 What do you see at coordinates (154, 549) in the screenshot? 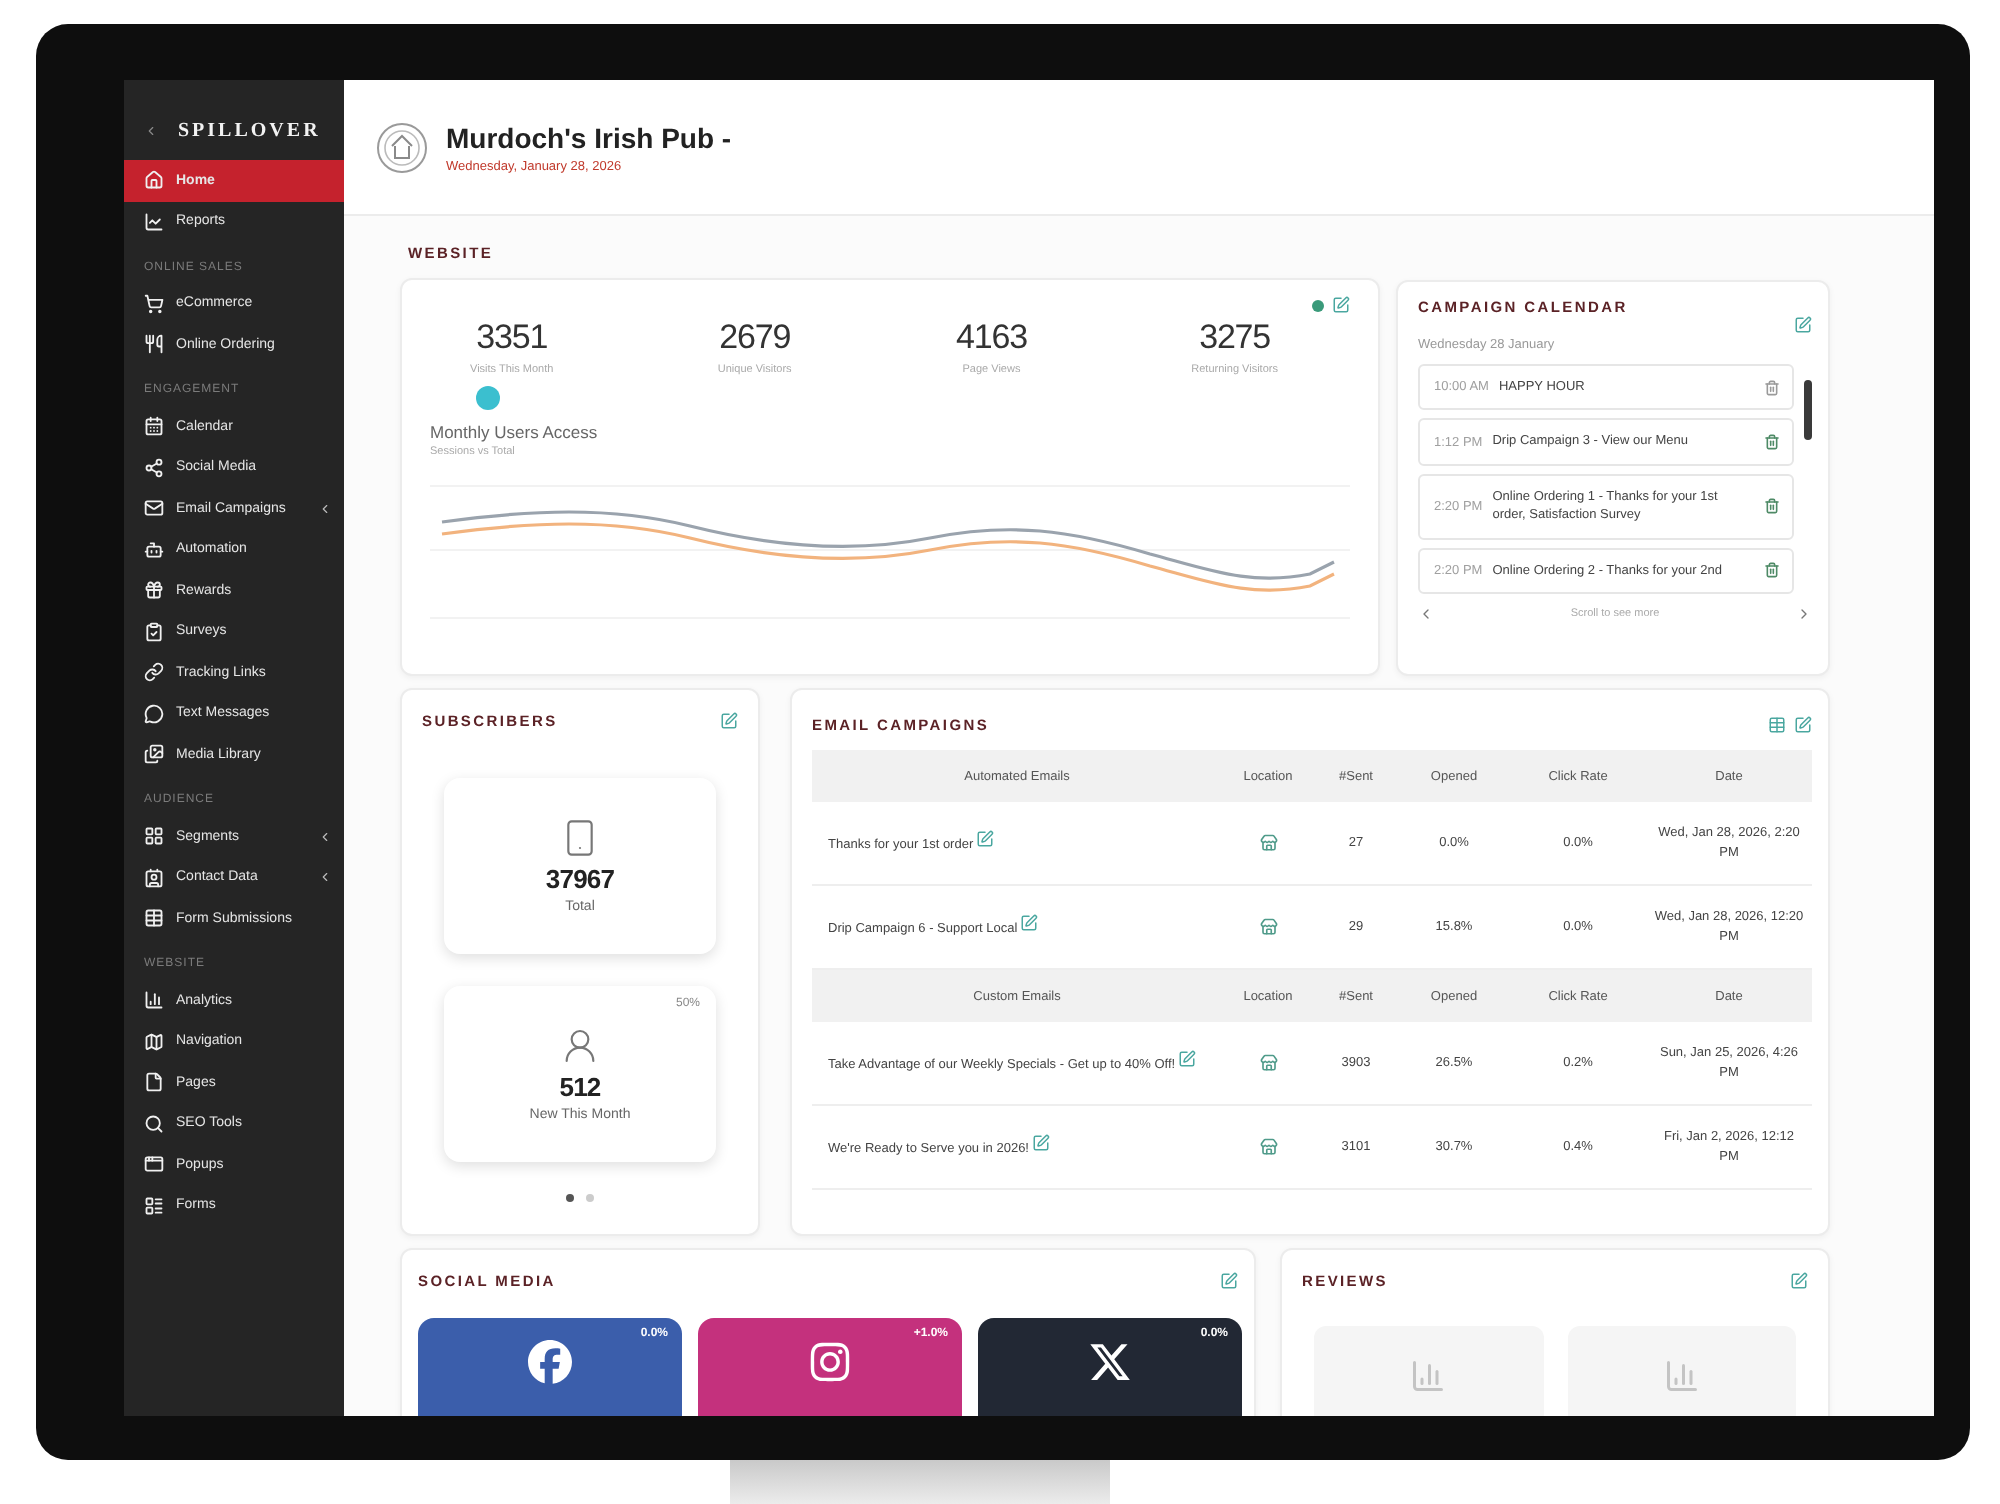
I see `robot-icon` at bounding box center [154, 549].